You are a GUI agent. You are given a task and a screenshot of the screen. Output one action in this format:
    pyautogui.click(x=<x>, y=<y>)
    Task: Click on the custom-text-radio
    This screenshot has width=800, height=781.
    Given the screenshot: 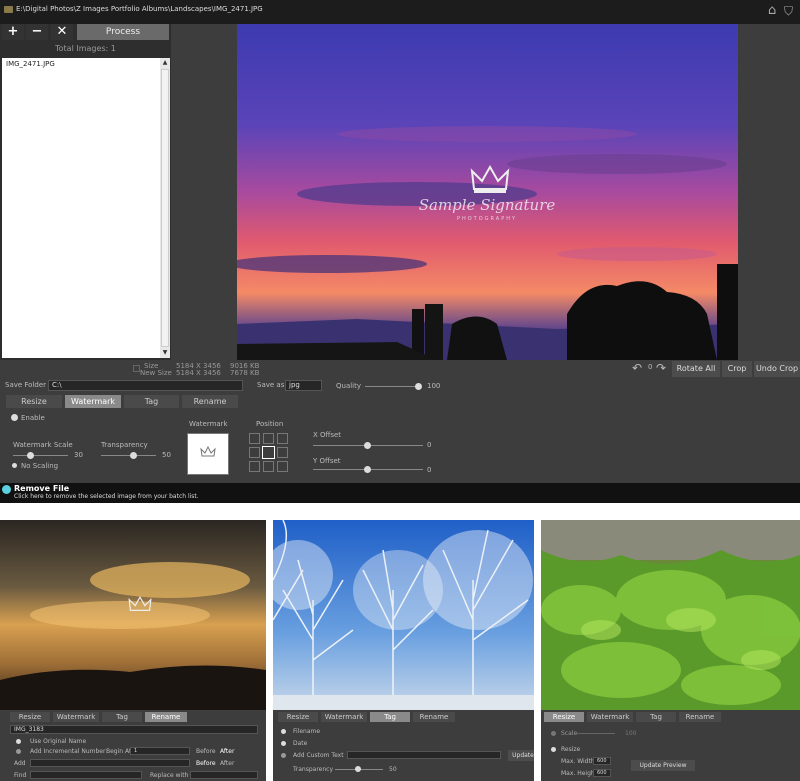 What is the action you would take?
    pyautogui.click(x=283, y=755)
    